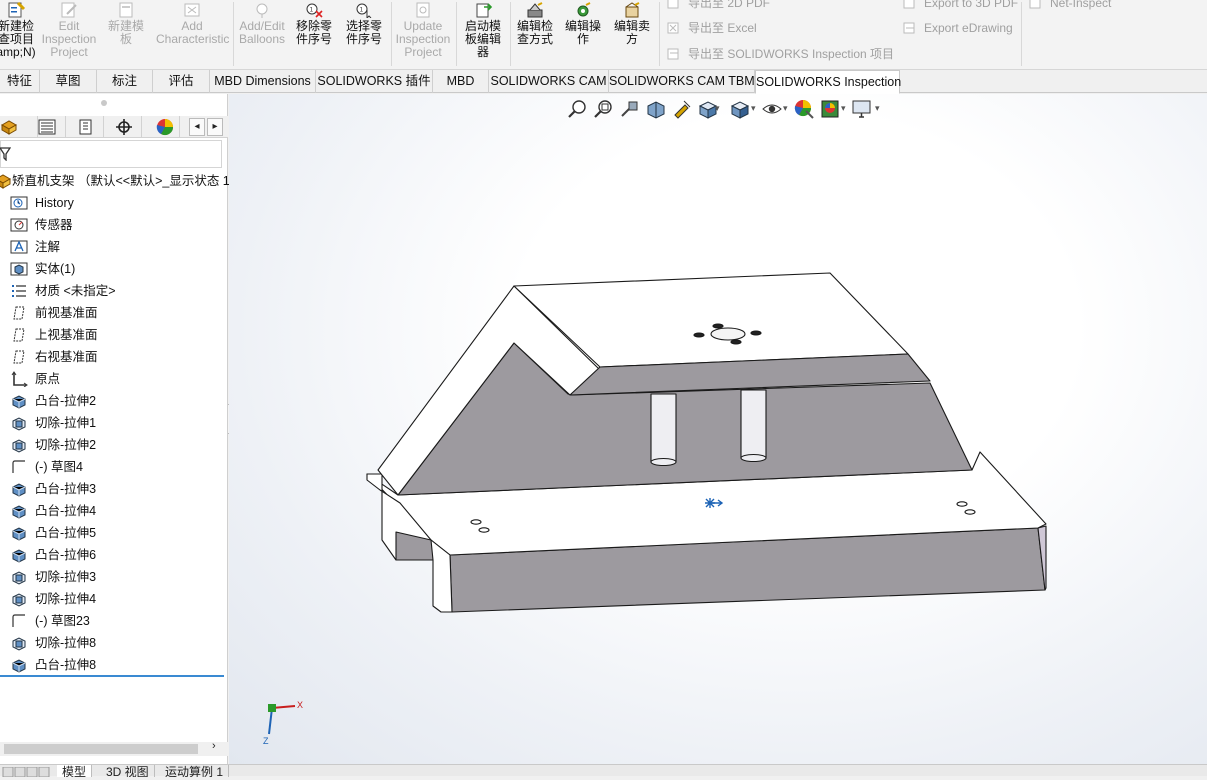 The height and width of the screenshot is (780, 1207). I want to click on export-edrawing-label: Export eDrawing, so click(968, 28).